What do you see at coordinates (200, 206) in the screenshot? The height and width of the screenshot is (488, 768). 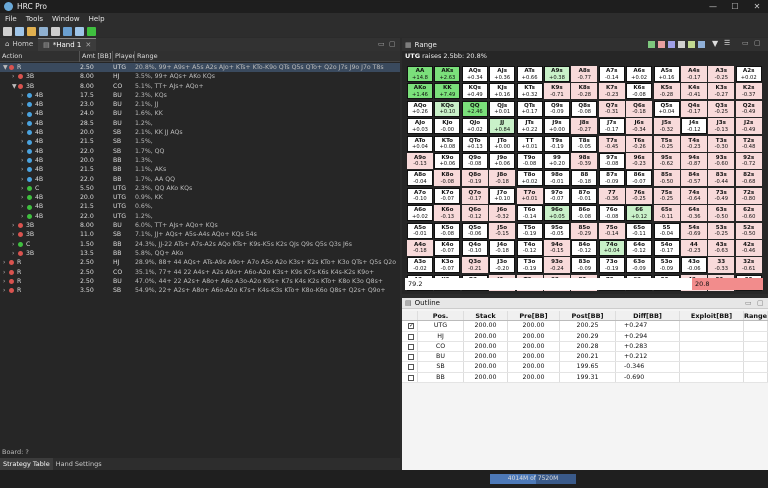 I see `strategy-row: › 4B 21.5 UTG 0.6%,` at bounding box center [200, 206].